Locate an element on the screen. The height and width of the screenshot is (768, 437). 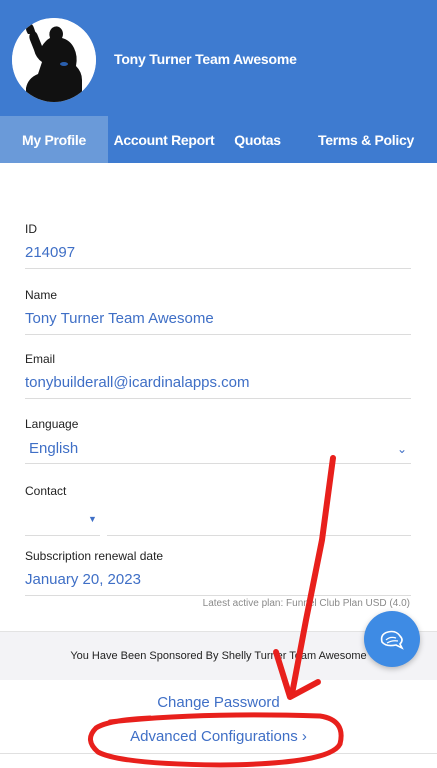
language-field: Language English ⌄ is located at coordinates (218, 440).